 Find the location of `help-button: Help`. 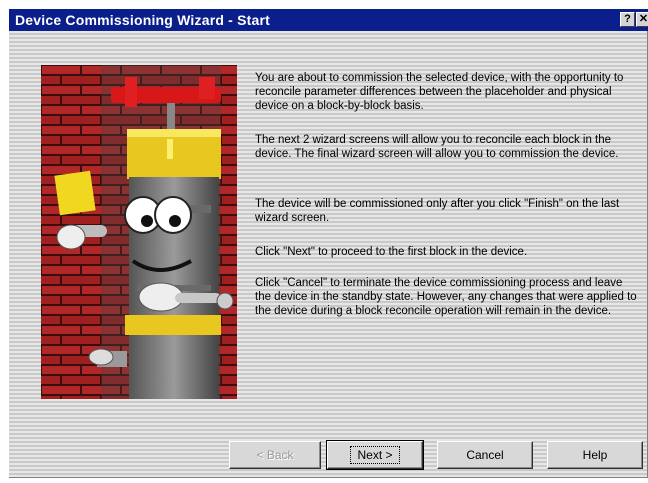

help-button: Help is located at coordinates (595, 455).